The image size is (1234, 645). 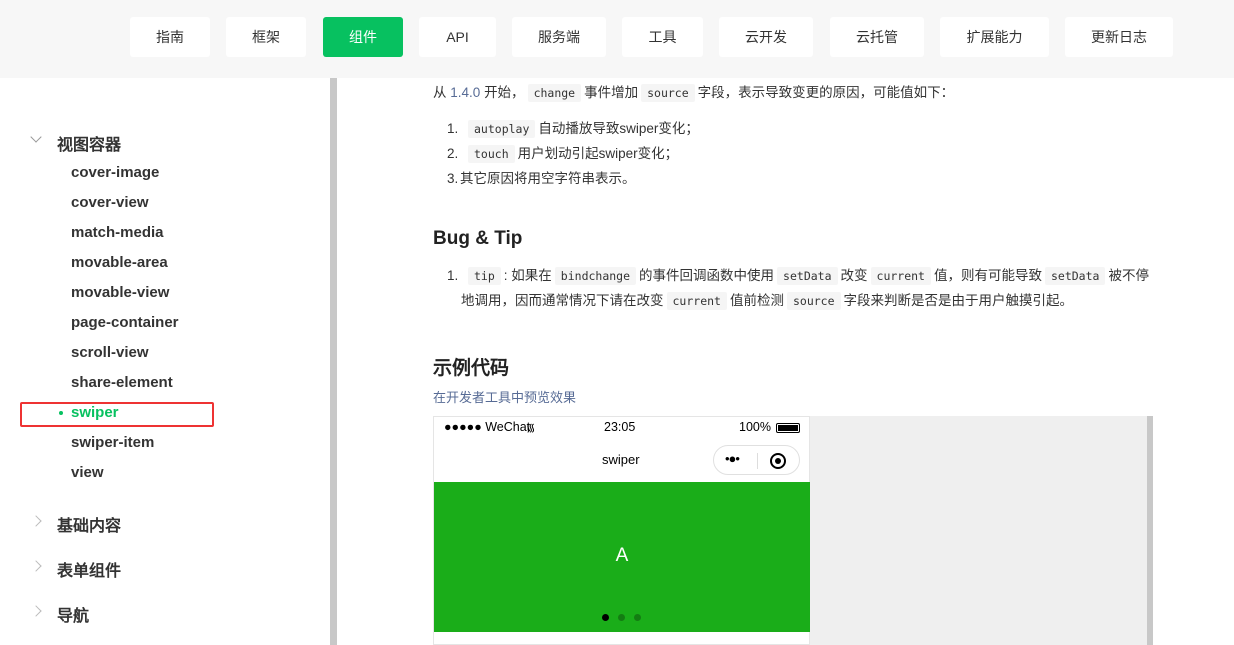 What do you see at coordinates (732, 458) in the screenshot?
I see `more-icon: •●•` at bounding box center [732, 458].